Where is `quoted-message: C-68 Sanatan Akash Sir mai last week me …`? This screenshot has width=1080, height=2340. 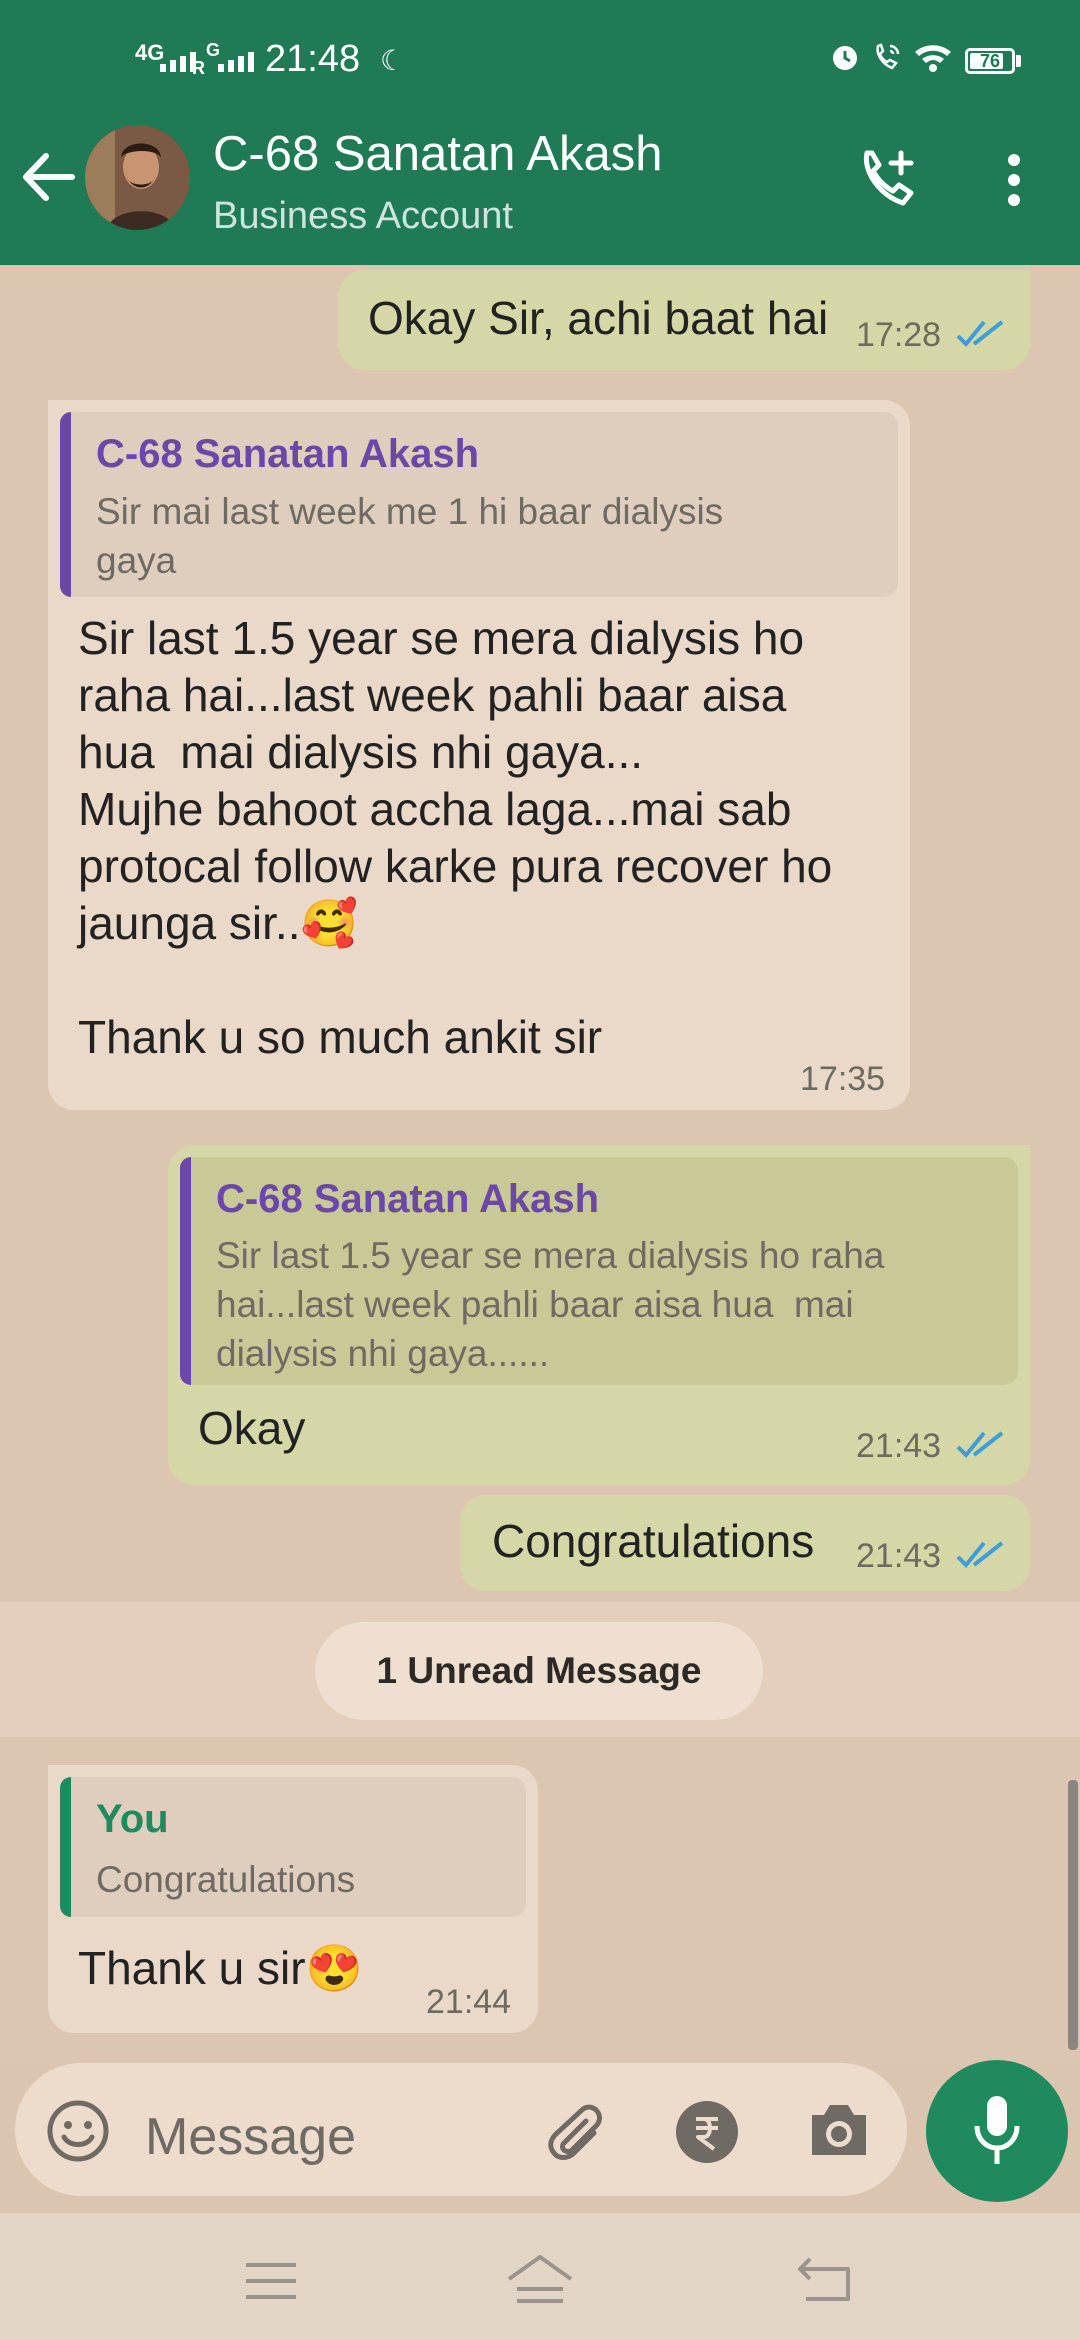 quoted-message: C-68 Sanatan Akash Sir mai last week me … is located at coordinates (479, 504).